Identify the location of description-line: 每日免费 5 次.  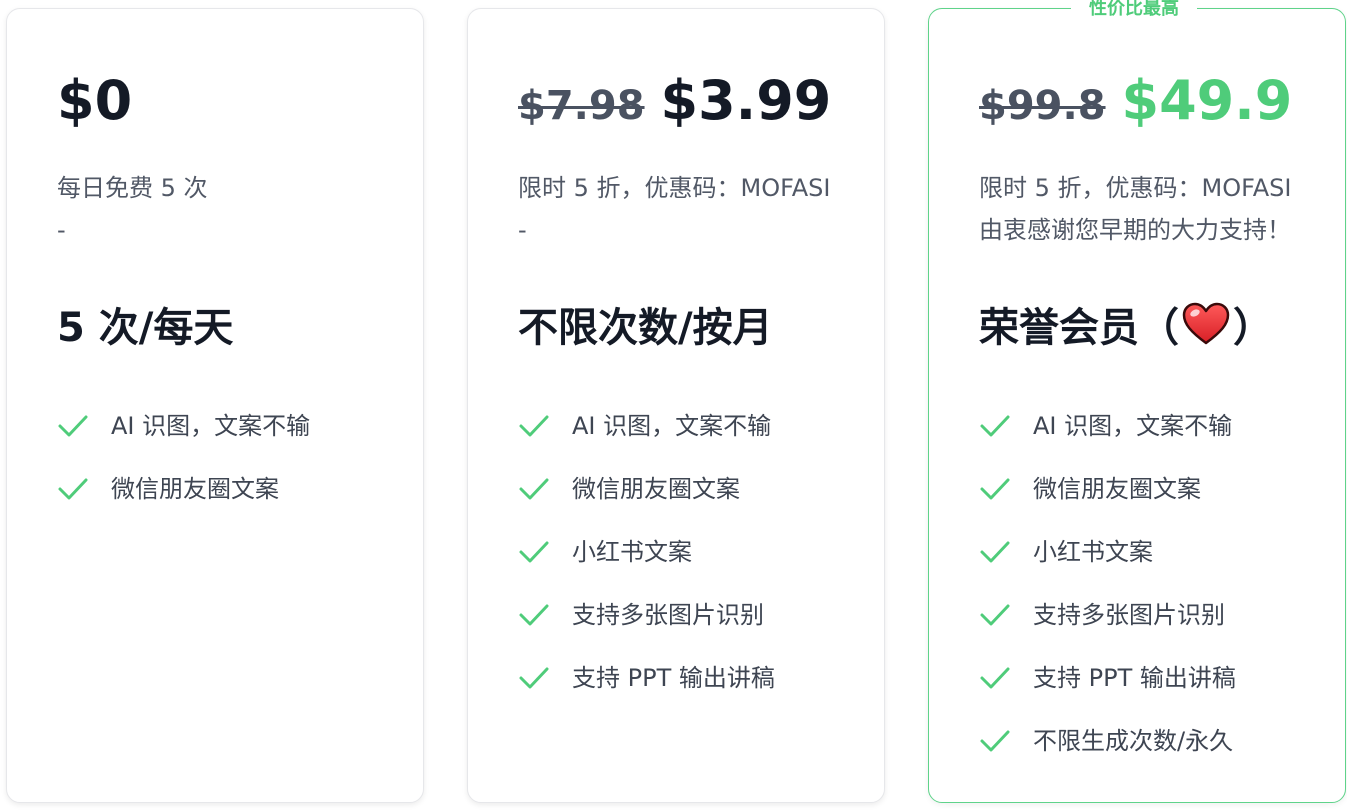
(132, 188).